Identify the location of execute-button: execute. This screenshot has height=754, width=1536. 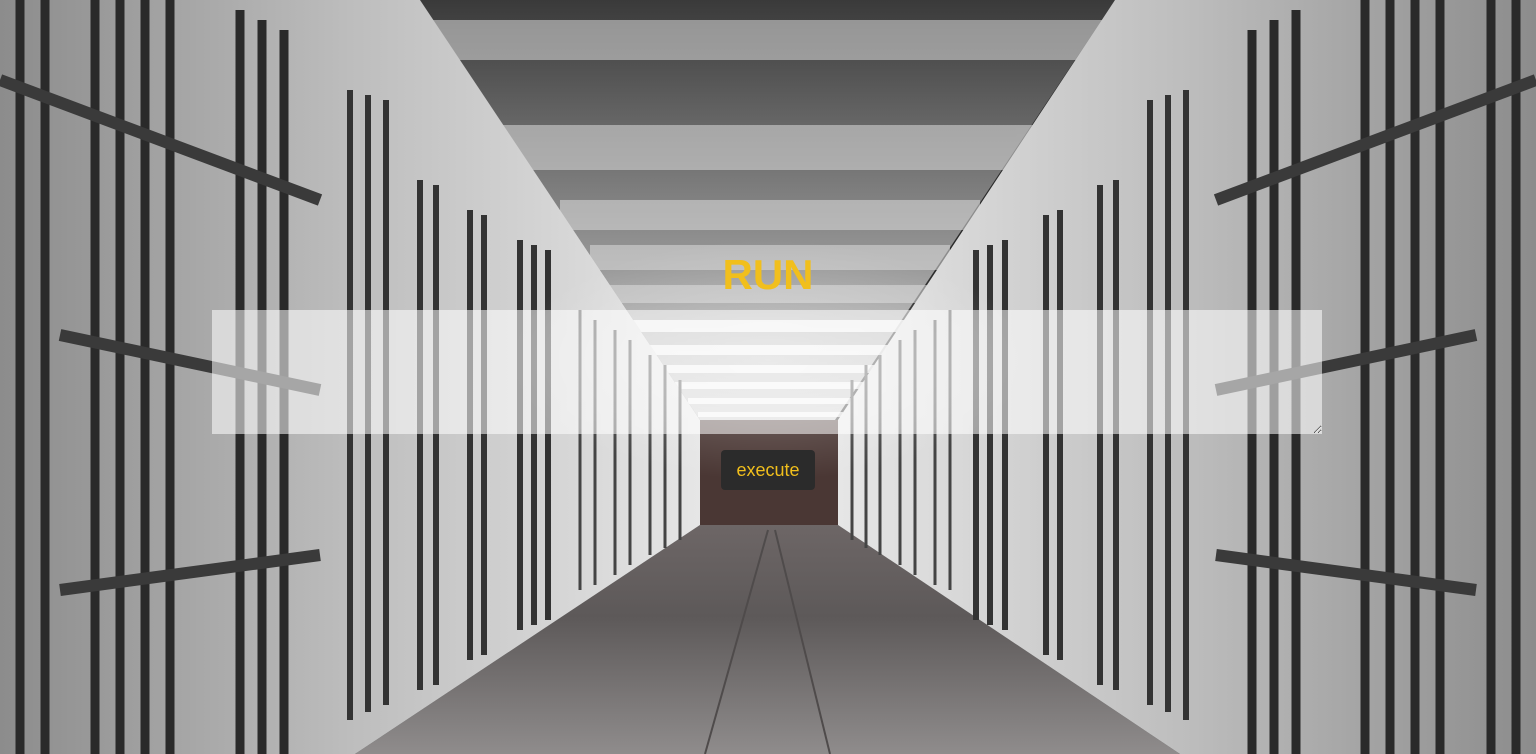
(768, 470).